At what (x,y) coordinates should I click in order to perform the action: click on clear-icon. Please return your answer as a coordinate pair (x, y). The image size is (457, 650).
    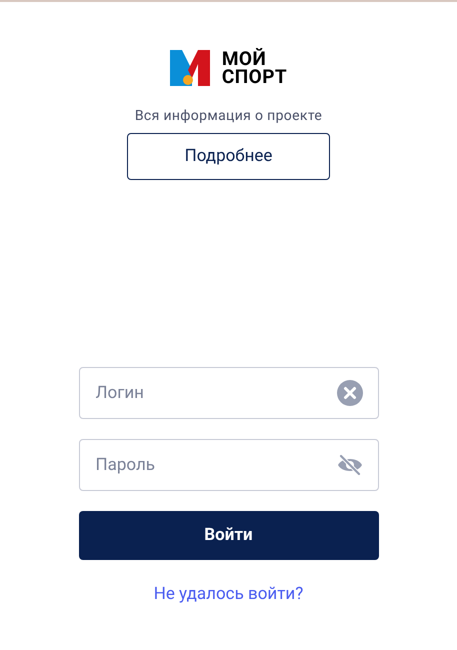
    Looking at the image, I should click on (349, 393).